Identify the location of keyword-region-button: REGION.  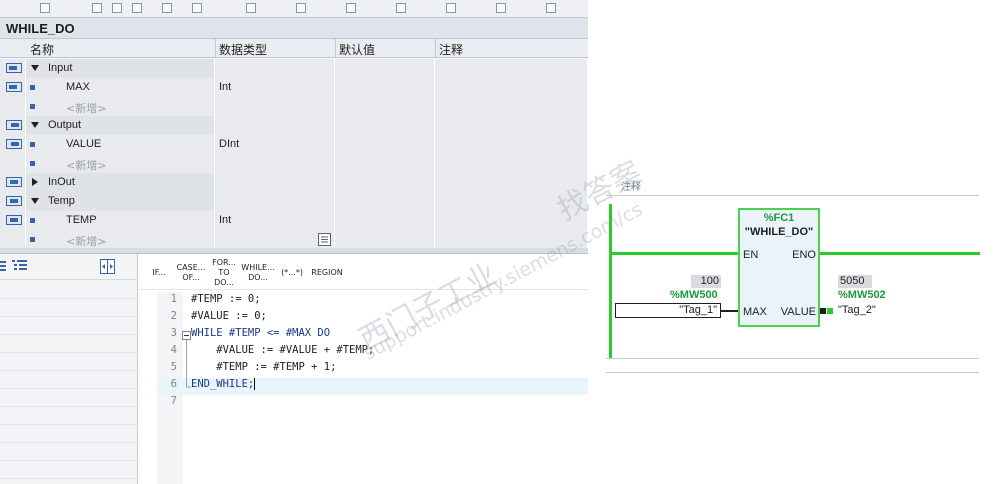
(327, 273).